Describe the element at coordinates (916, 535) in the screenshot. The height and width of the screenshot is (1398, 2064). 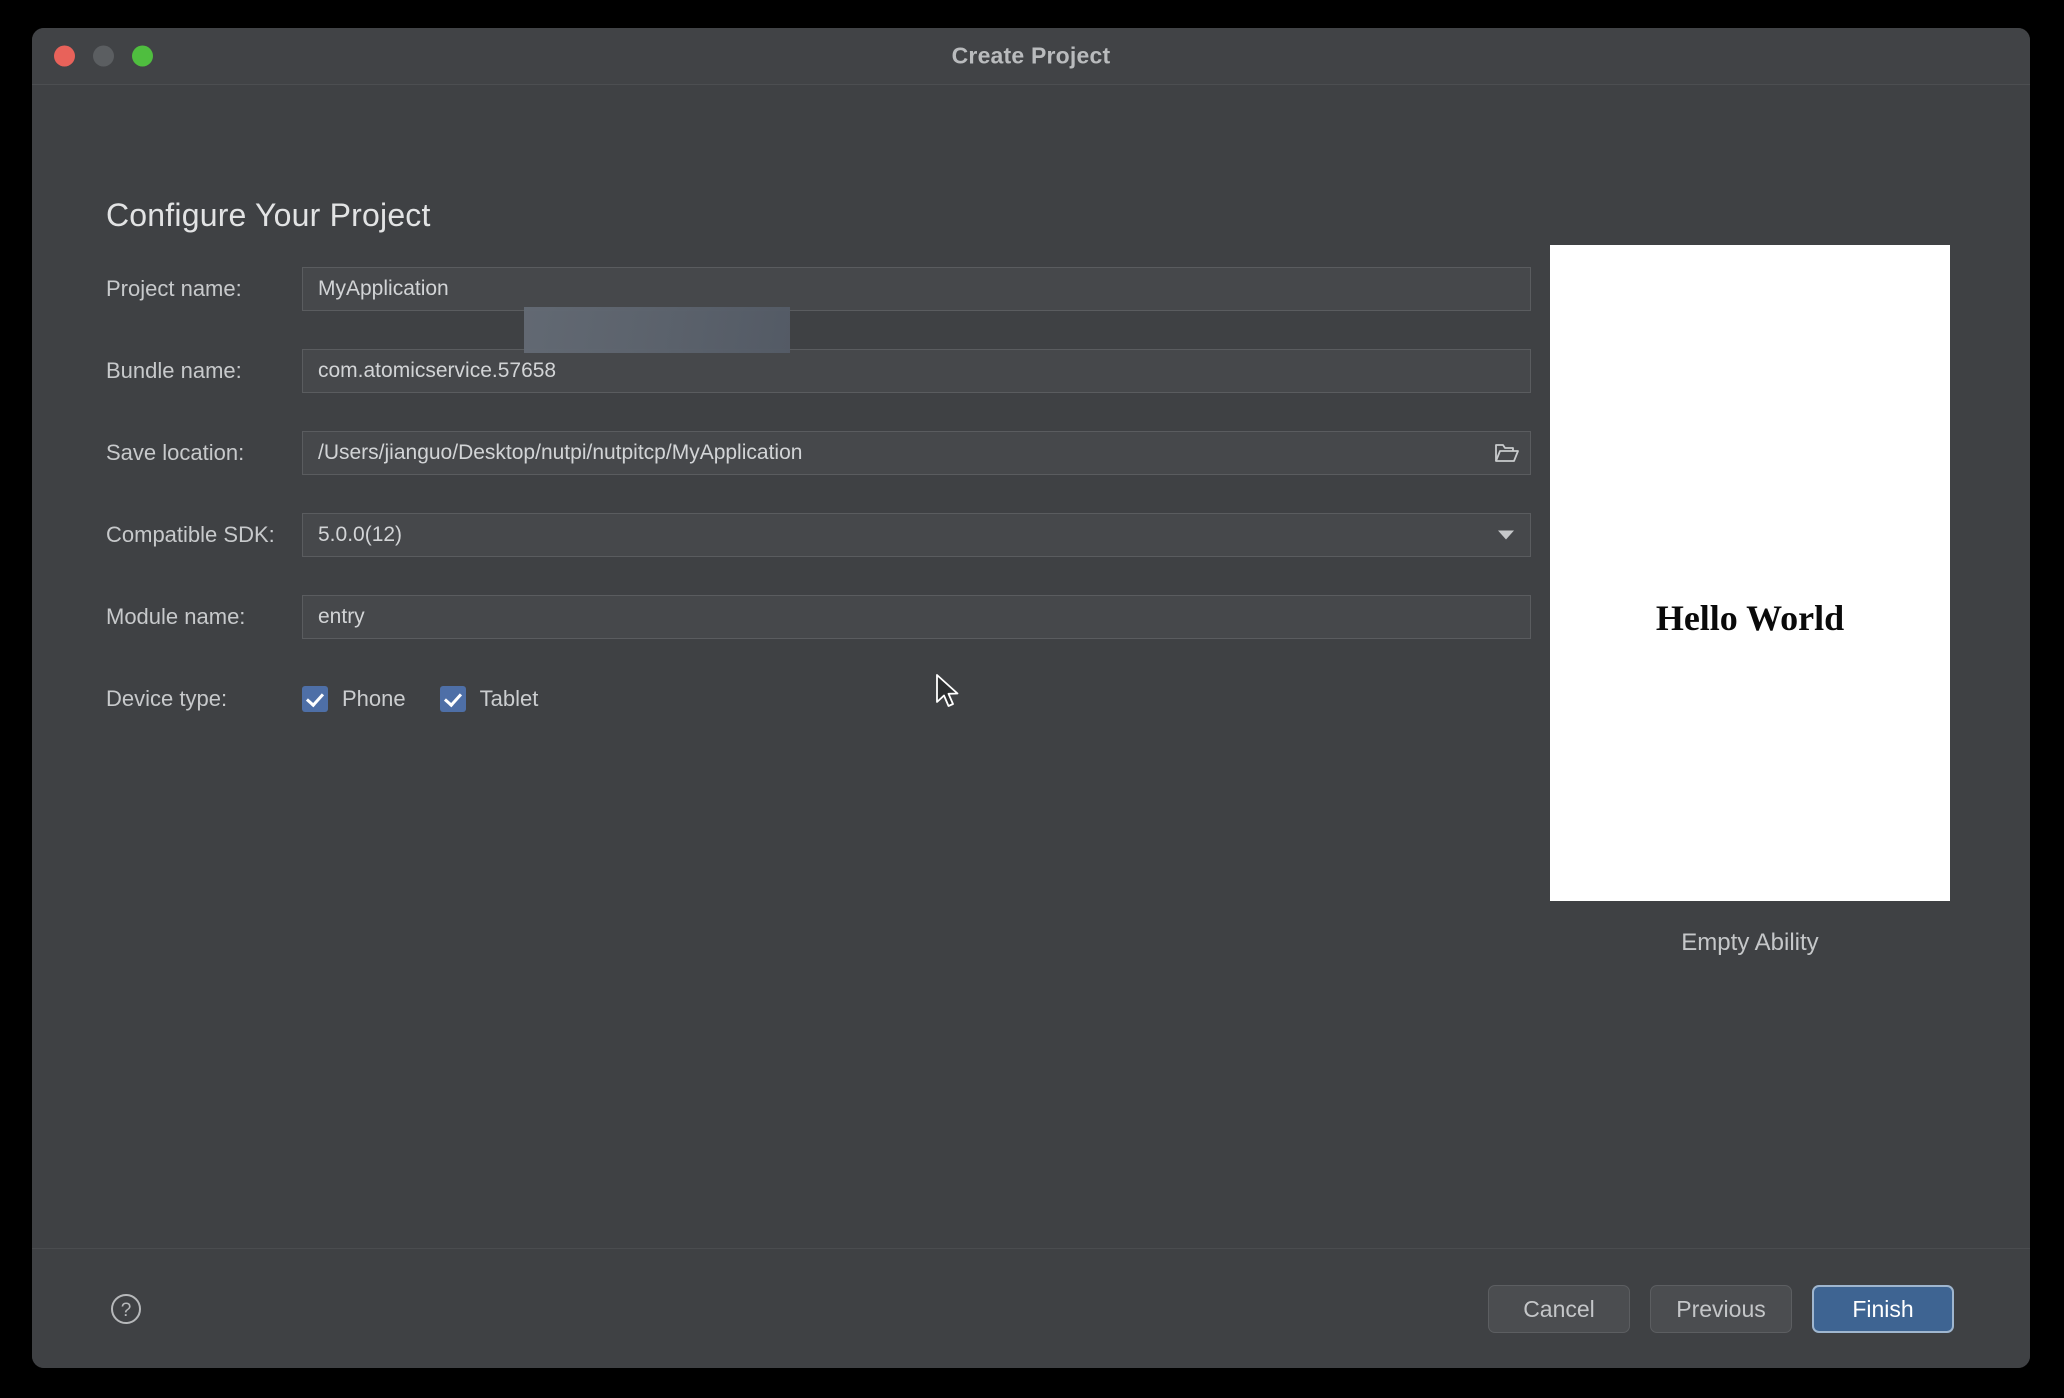
I see `compatible-sdk-select: 5.0.0(12)` at that location.